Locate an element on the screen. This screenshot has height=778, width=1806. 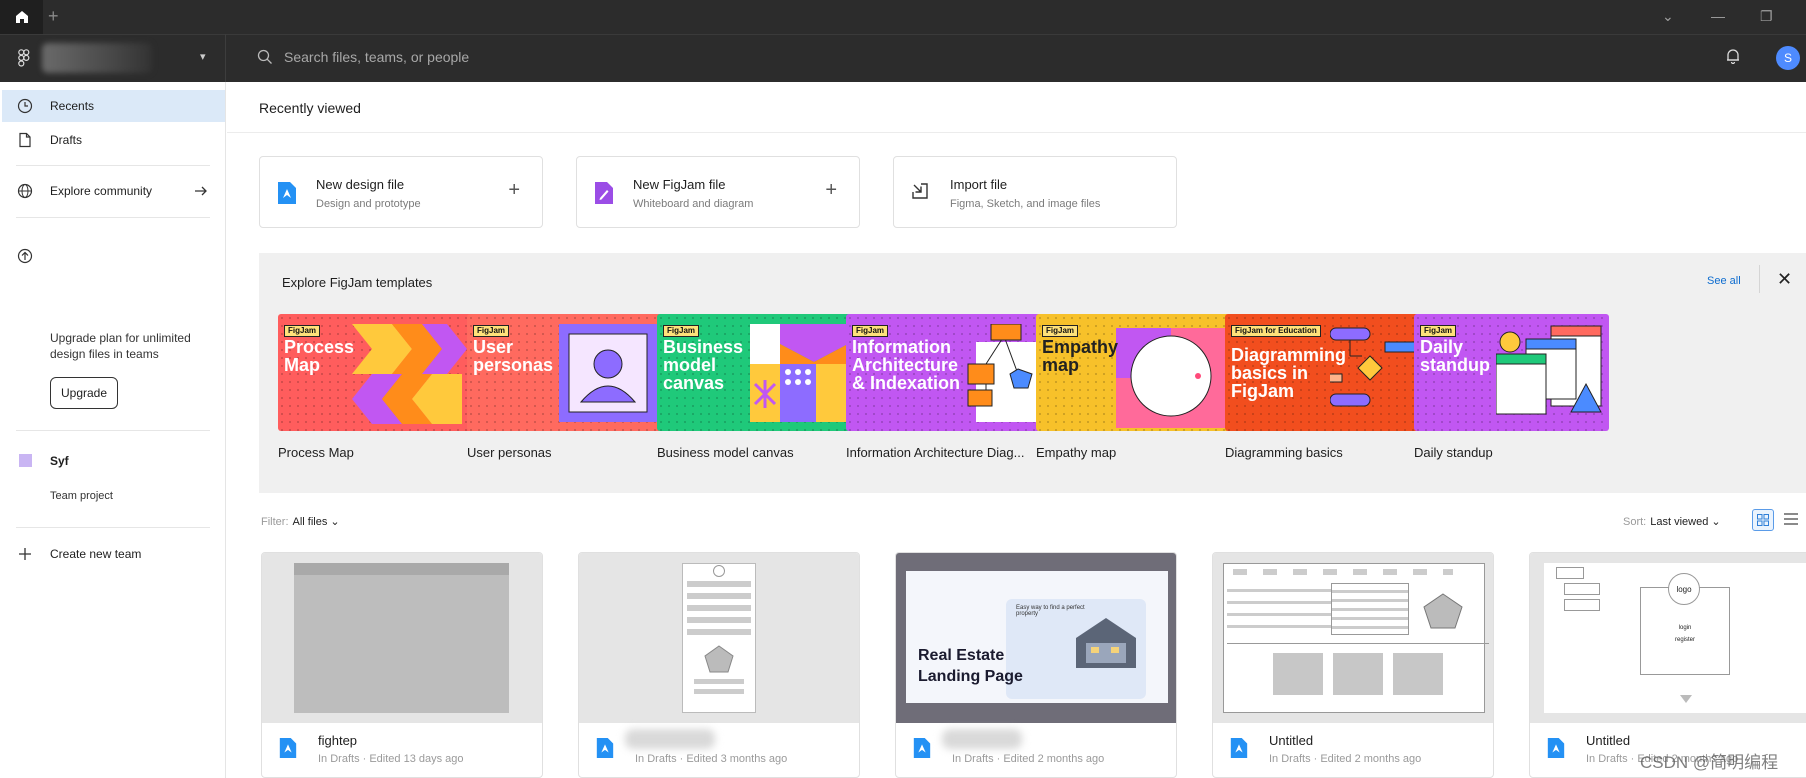
figjam-file-icon is located at coordinates (604, 193).